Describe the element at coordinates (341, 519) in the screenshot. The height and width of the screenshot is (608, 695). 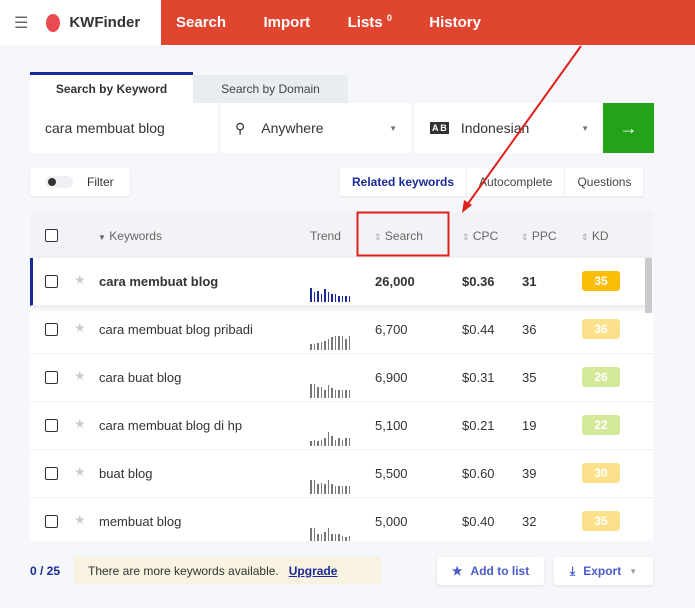
I see `table-row: ★ membuat blog 5,000 $0.40 32 35` at that location.